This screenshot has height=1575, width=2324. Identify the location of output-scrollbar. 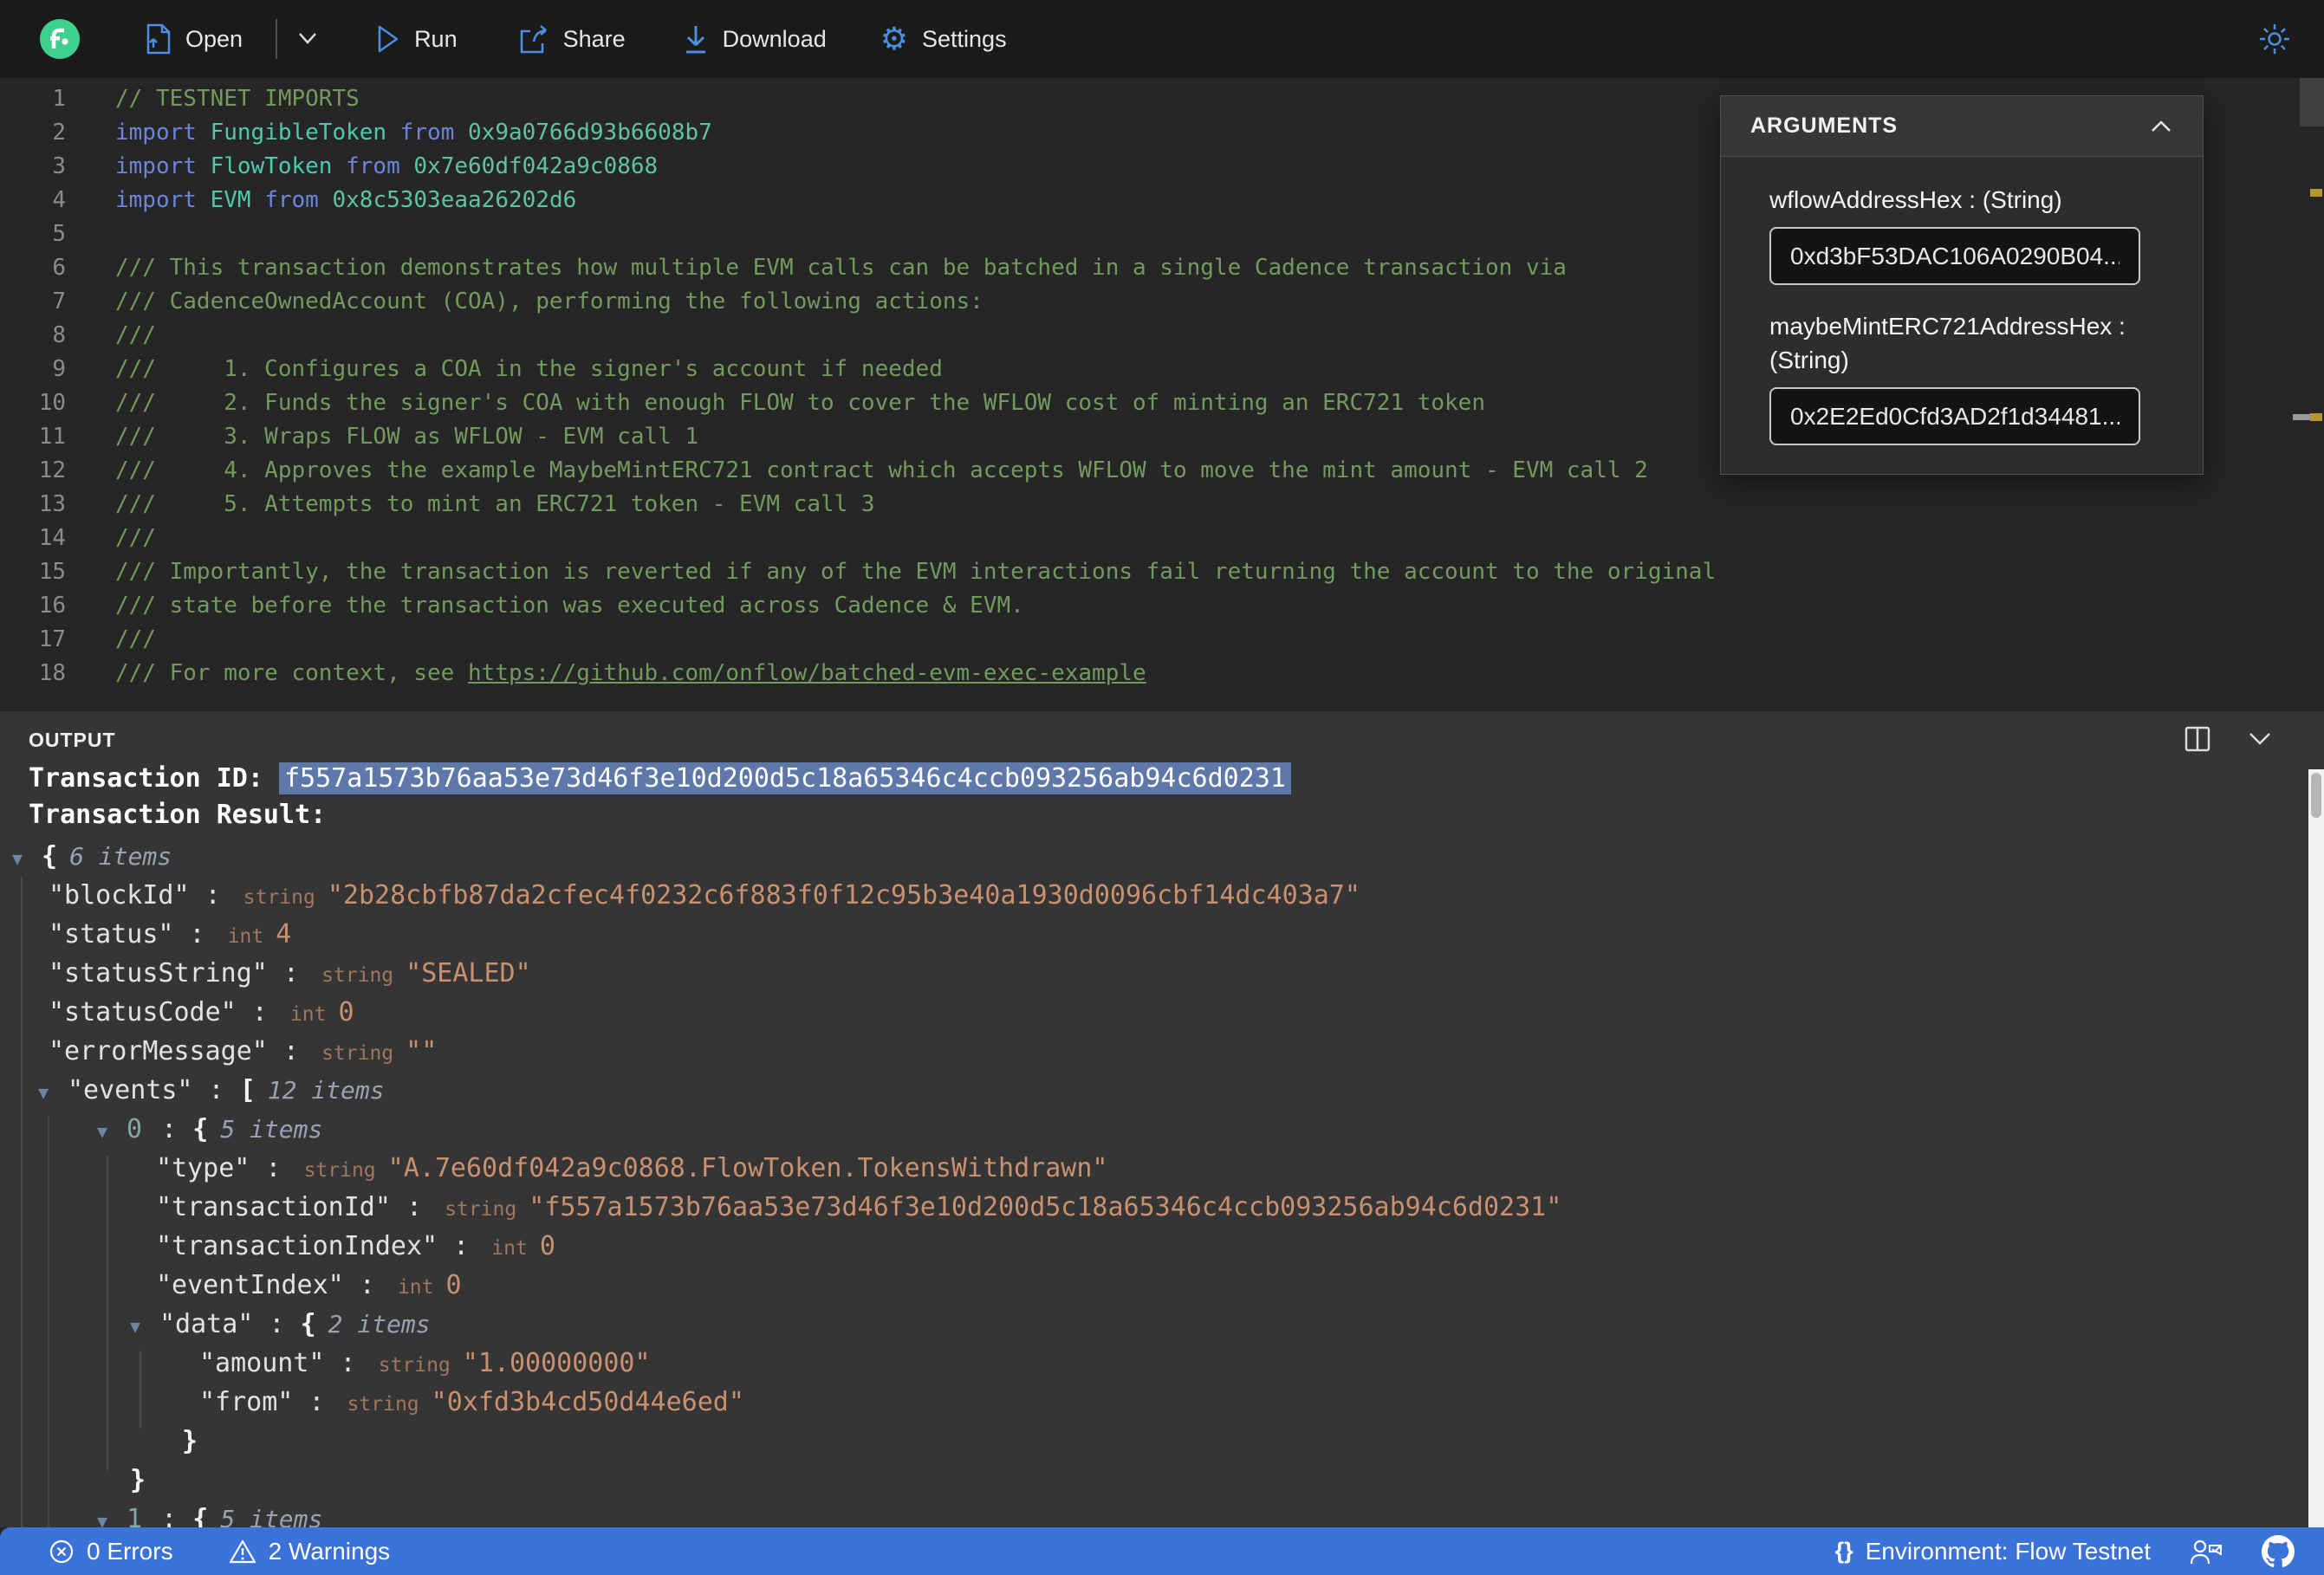
(2316, 1148).